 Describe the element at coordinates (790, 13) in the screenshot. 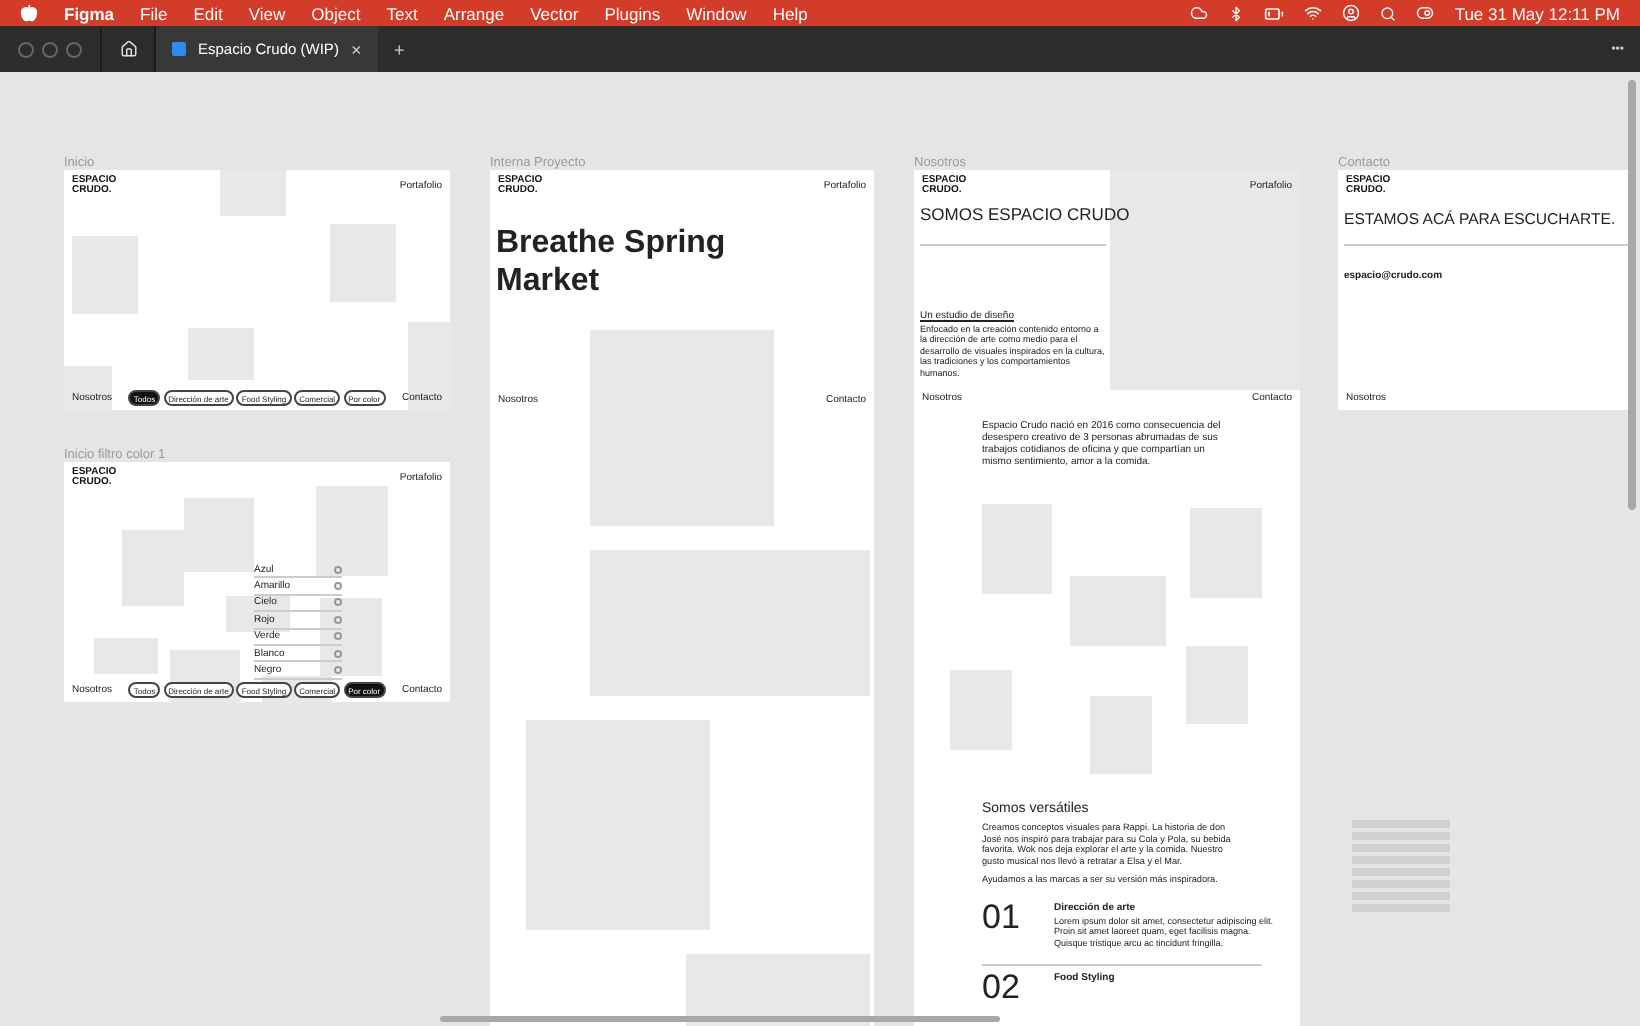

I see `menu-item: Help` at that location.